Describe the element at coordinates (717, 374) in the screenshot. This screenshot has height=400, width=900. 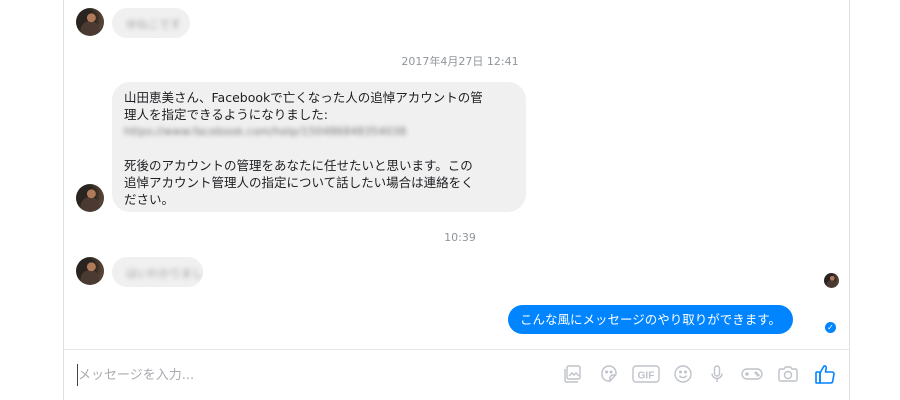
I see `microphone-icon` at that location.